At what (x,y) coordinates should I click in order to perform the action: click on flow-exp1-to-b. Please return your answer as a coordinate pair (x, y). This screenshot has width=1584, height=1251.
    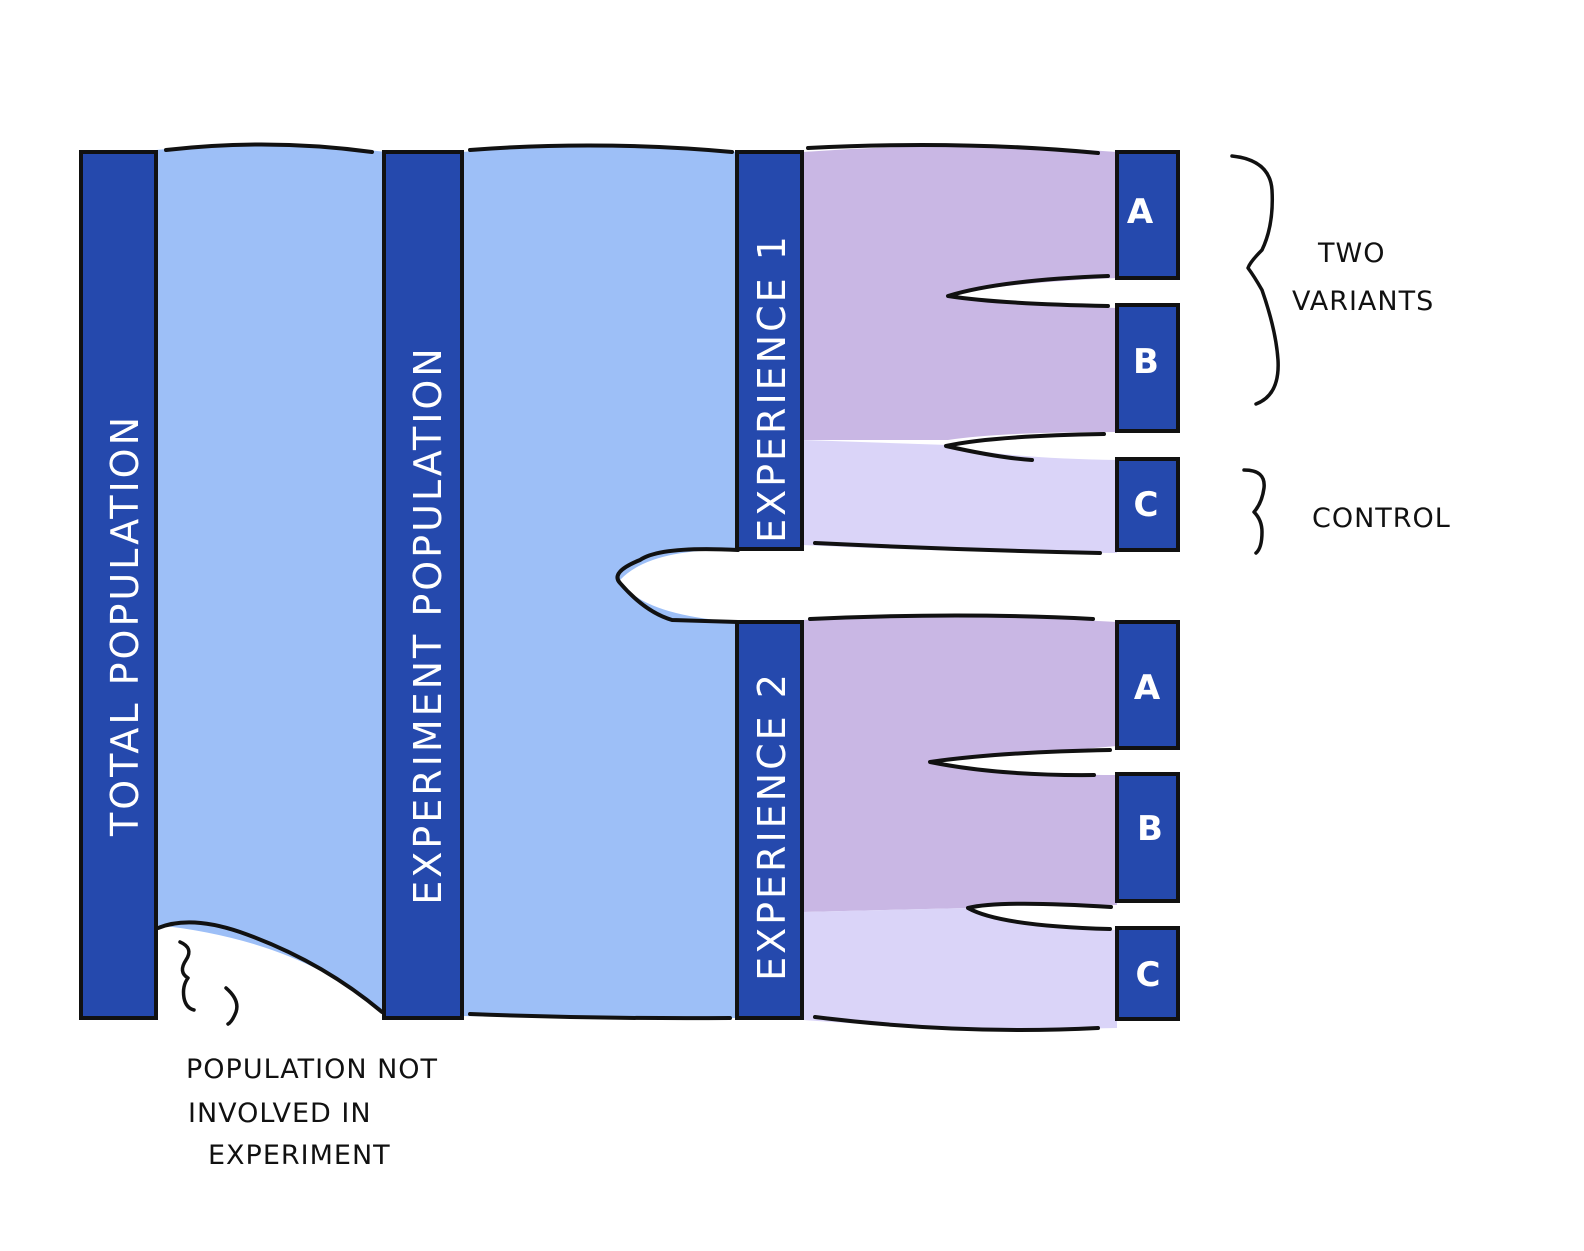
    Looking at the image, I should click on (960, 367).